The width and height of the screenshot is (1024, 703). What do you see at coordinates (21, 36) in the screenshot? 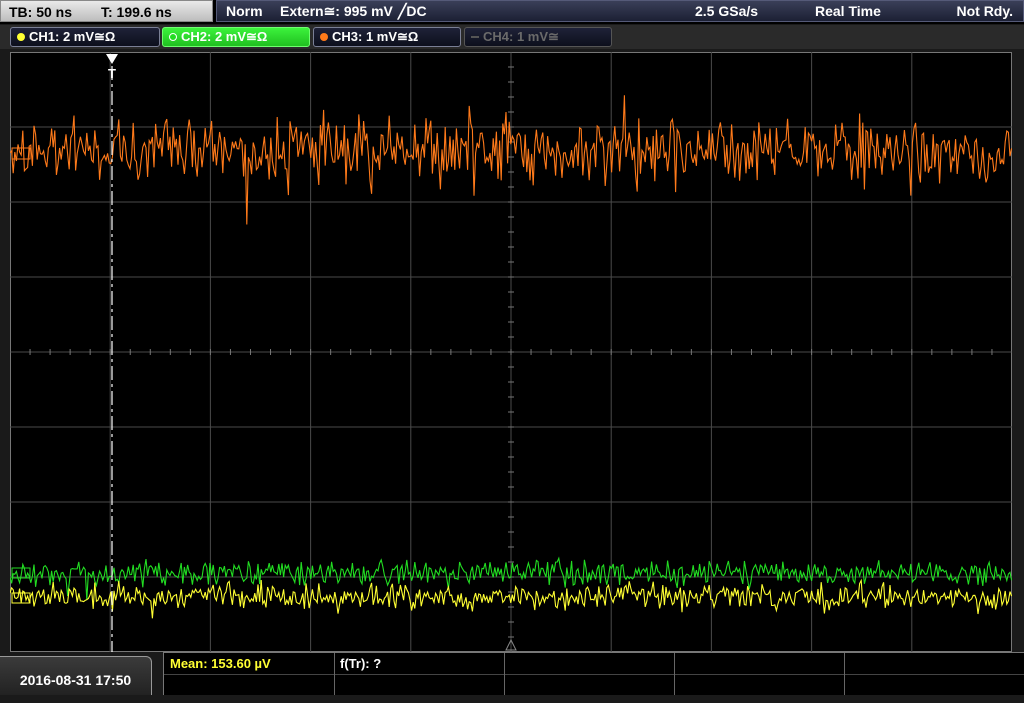
I see `ch1-color-dot-icon` at bounding box center [21, 36].